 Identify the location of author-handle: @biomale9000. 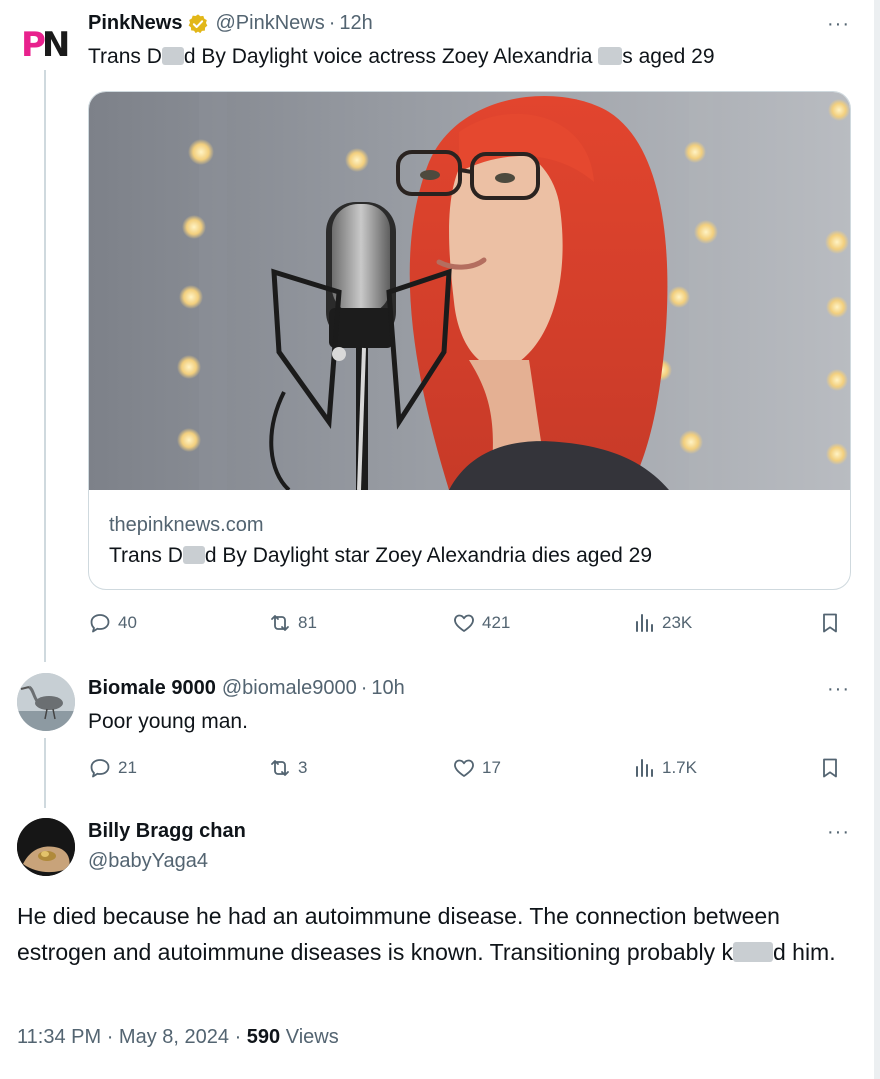
(289, 688).